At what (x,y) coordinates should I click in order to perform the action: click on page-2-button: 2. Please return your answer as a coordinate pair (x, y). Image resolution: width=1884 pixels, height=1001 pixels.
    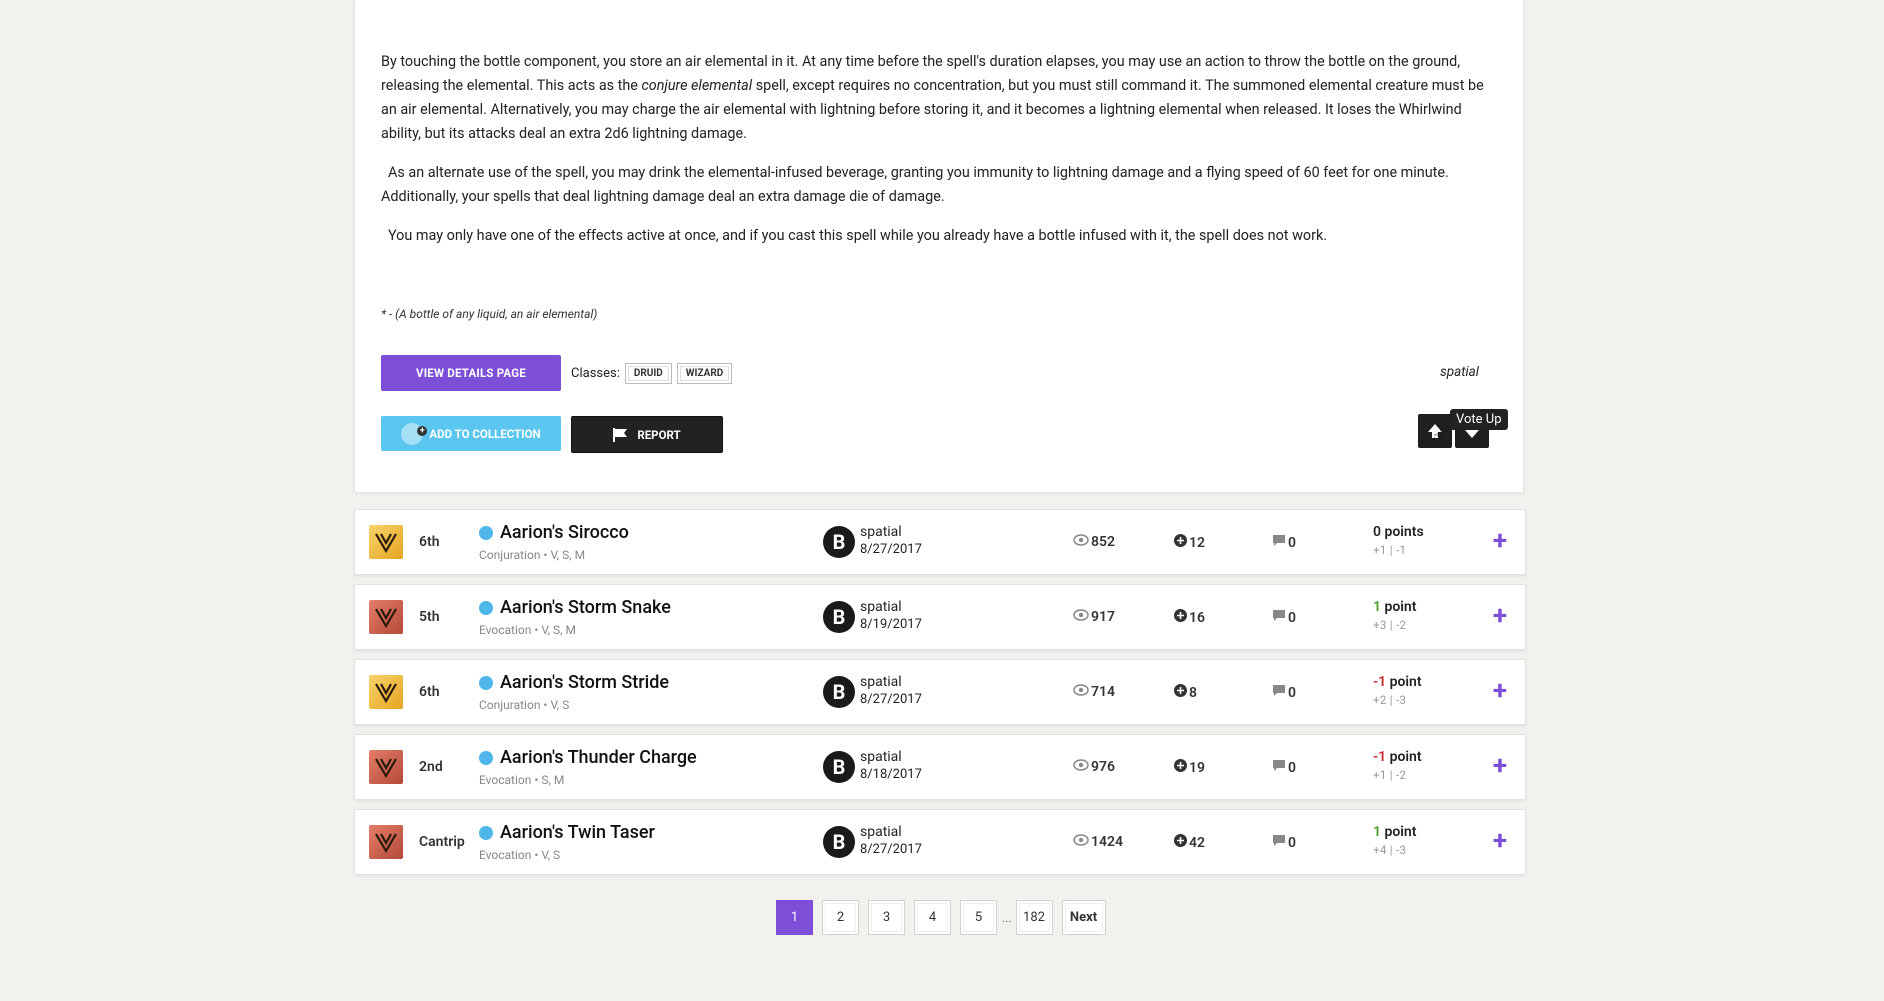
    Looking at the image, I should click on (840, 917).